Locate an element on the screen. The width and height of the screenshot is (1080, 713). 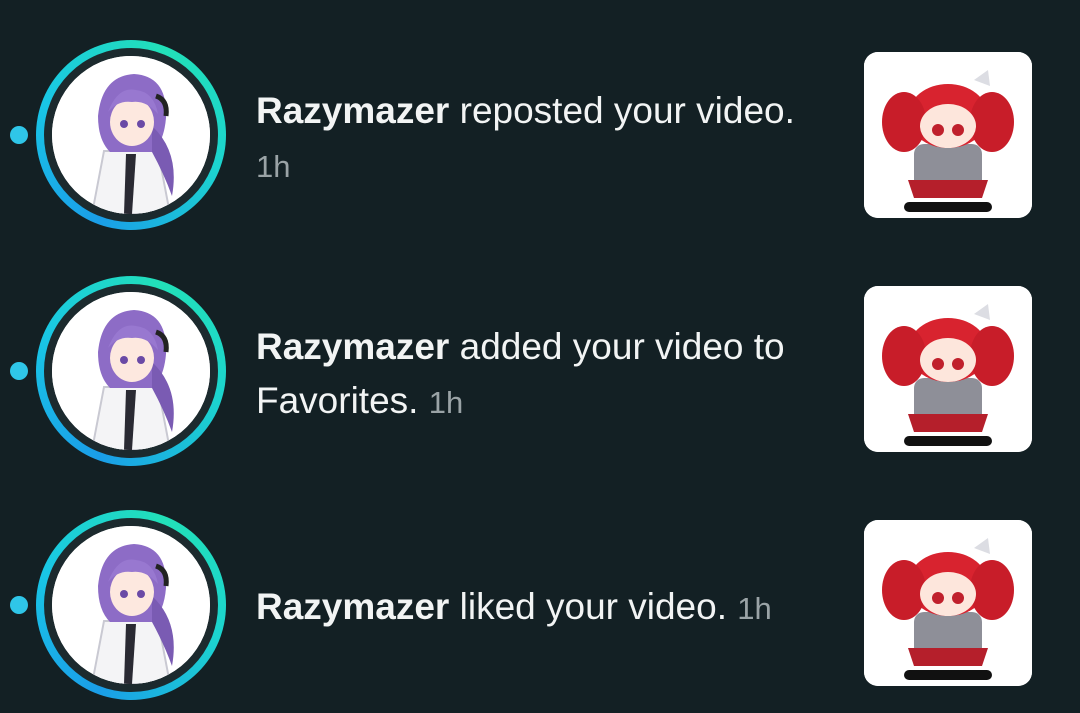
notification-text: Razymazer reposted your video. 1h is located at coordinates (546, 139).